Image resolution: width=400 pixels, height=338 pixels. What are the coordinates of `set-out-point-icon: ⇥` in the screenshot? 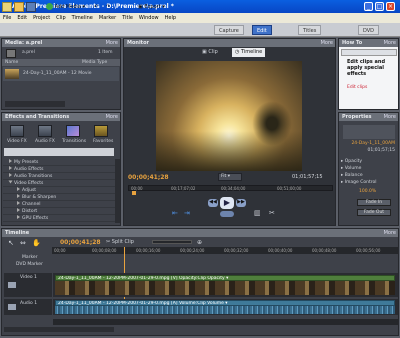 It's located at (187, 213).